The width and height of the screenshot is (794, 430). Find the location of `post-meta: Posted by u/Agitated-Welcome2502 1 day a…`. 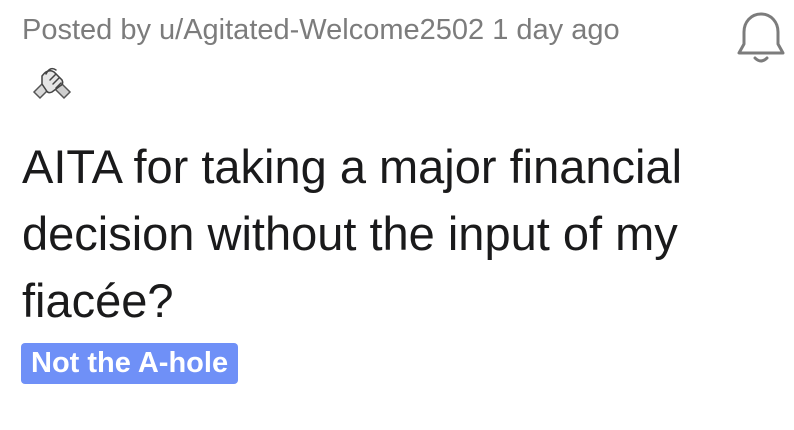

post-meta: Posted by u/Agitated-Welcome2502 1 day a… is located at coordinates (321, 30).